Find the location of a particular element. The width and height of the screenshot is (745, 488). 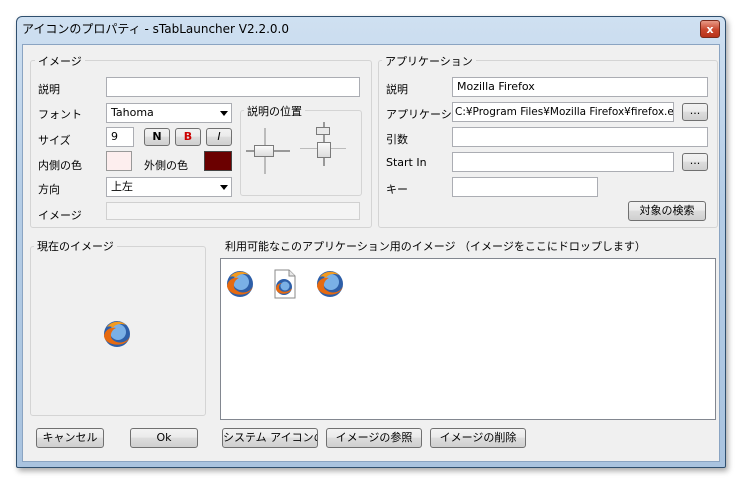

window-title: アイコンのプロパティ - sTabLauncher V2.2.0.0 is located at coordinates (155, 29).